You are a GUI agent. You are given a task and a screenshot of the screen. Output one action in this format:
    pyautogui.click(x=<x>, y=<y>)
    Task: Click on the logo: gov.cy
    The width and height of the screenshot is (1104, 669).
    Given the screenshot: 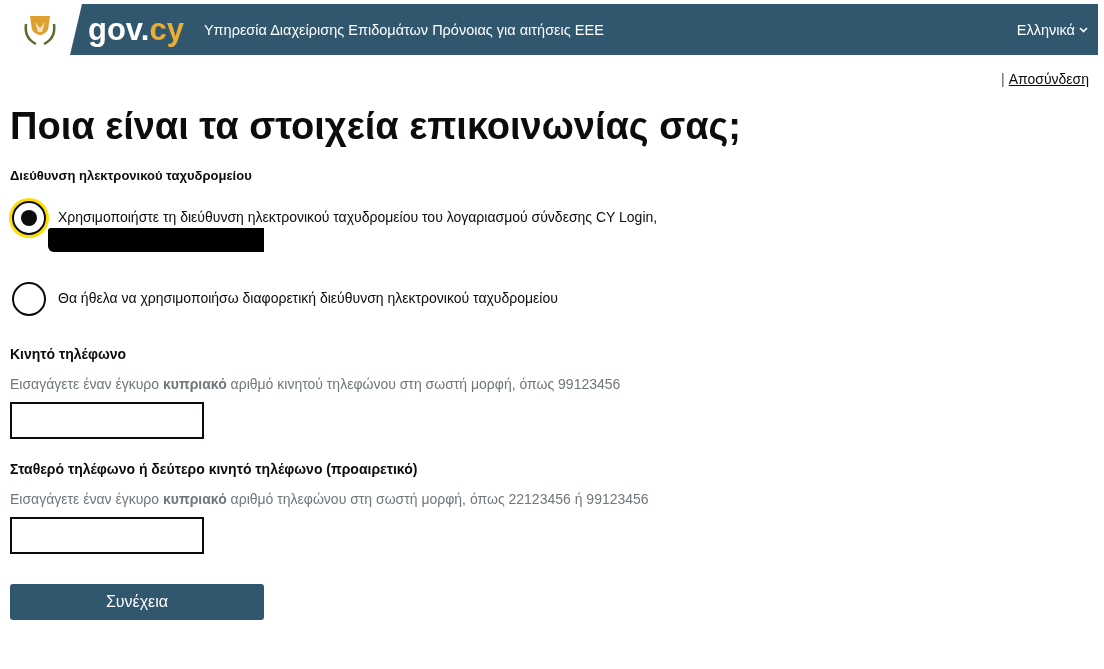 What is the action you would take?
    pyautogui.click(x=136, y=29)
    